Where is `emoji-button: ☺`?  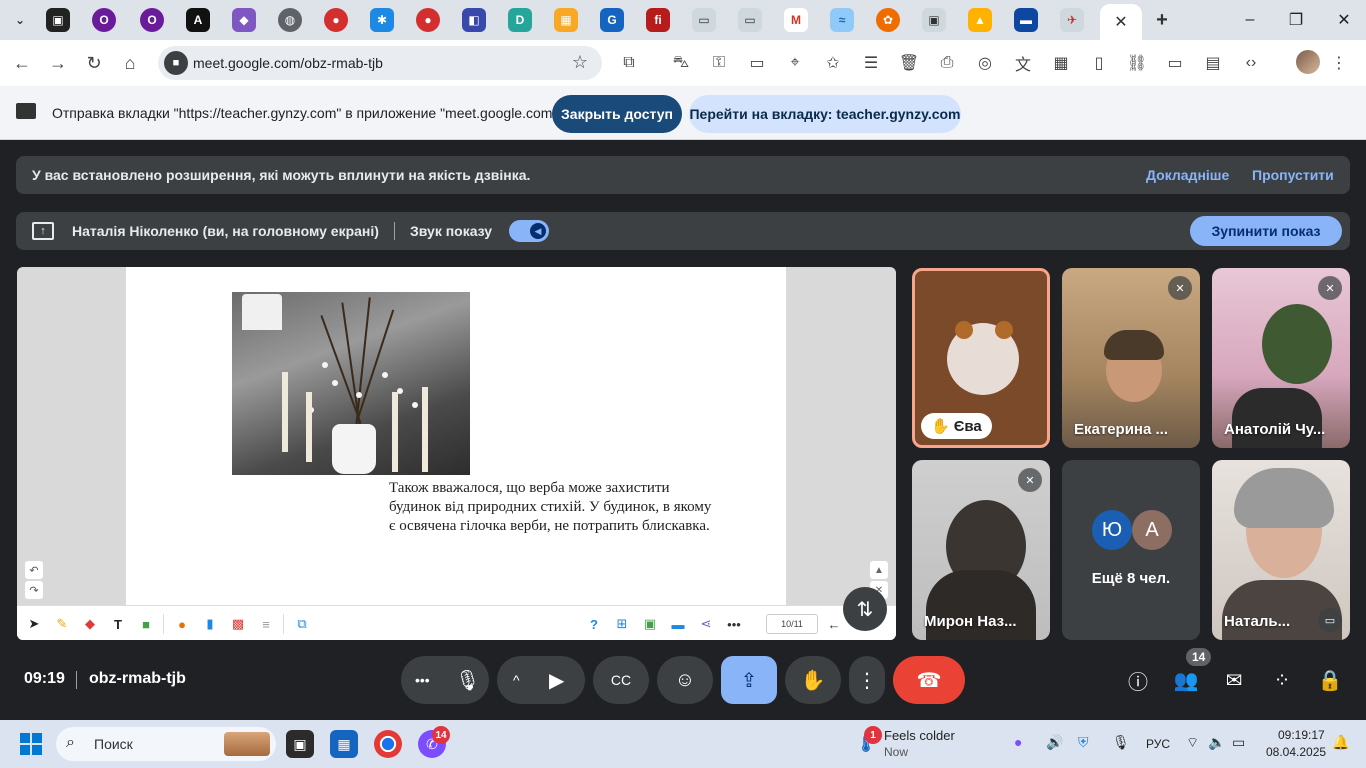
emoji-button: ☺ is located at coordinates (685, 680).